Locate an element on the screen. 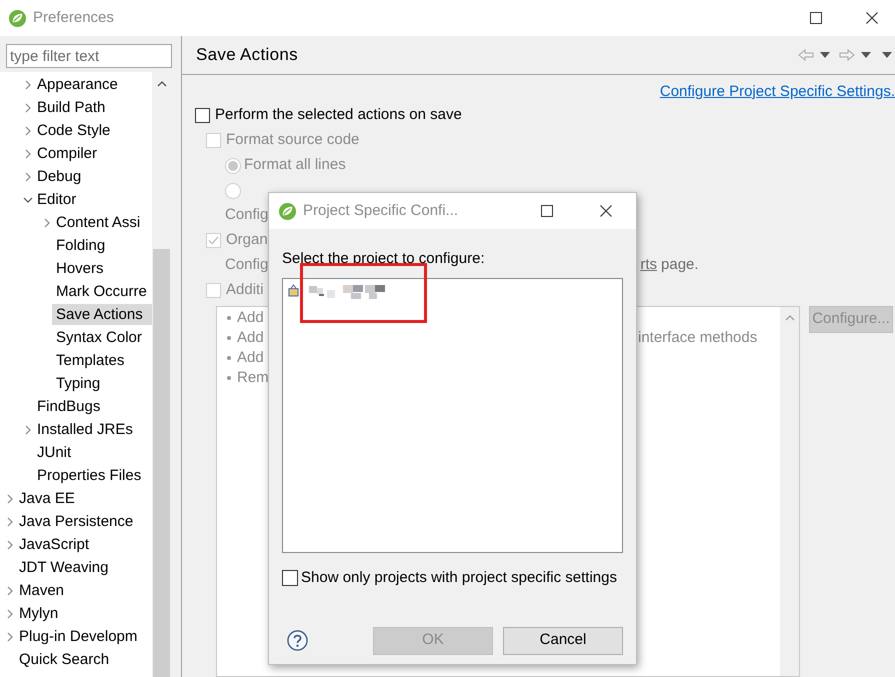 This screenshot has width=895, height=677. tree-item: JDT Weaving is located at coordinates (63, 567).